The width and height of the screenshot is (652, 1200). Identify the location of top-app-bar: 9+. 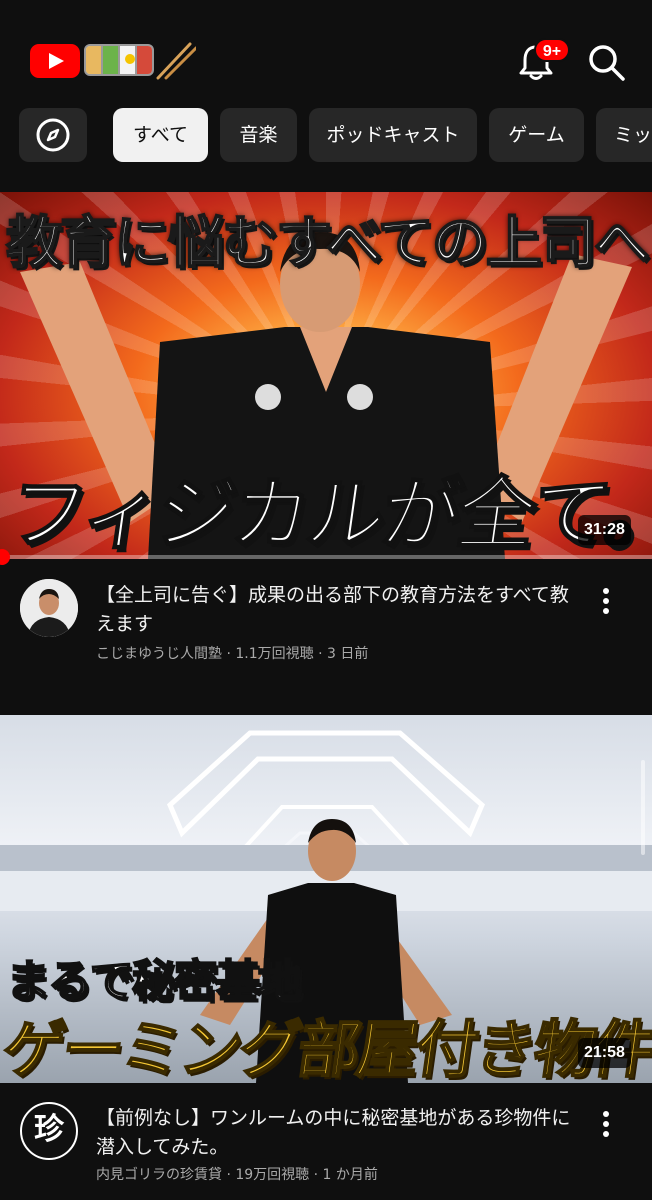
(326, 50).